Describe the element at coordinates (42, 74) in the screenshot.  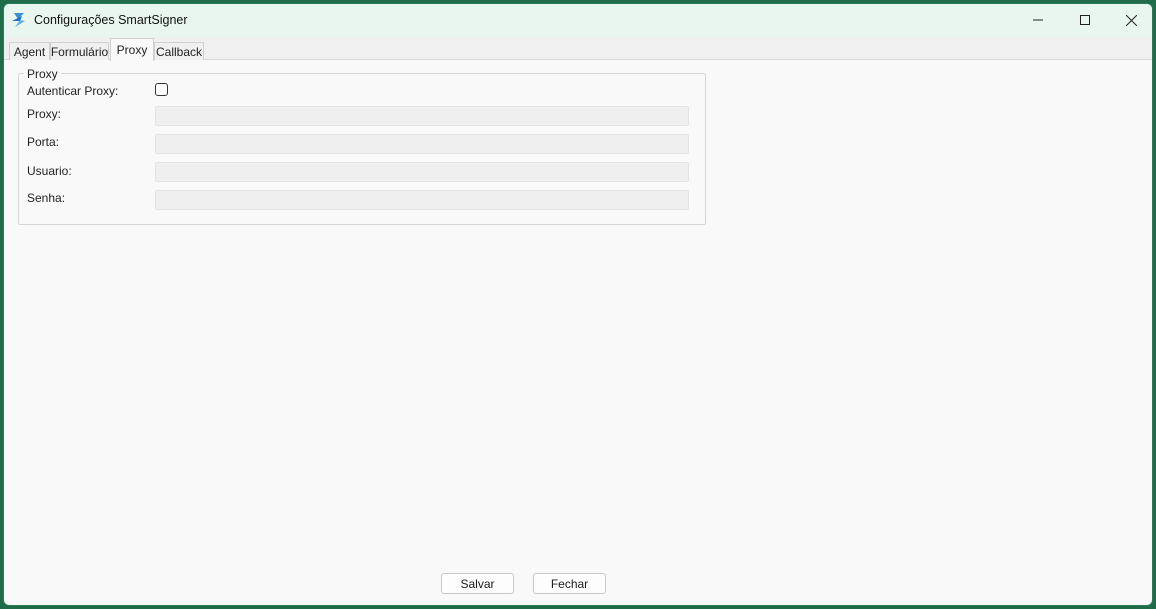
I see `proxy-group-legend: Proxy` at that location.